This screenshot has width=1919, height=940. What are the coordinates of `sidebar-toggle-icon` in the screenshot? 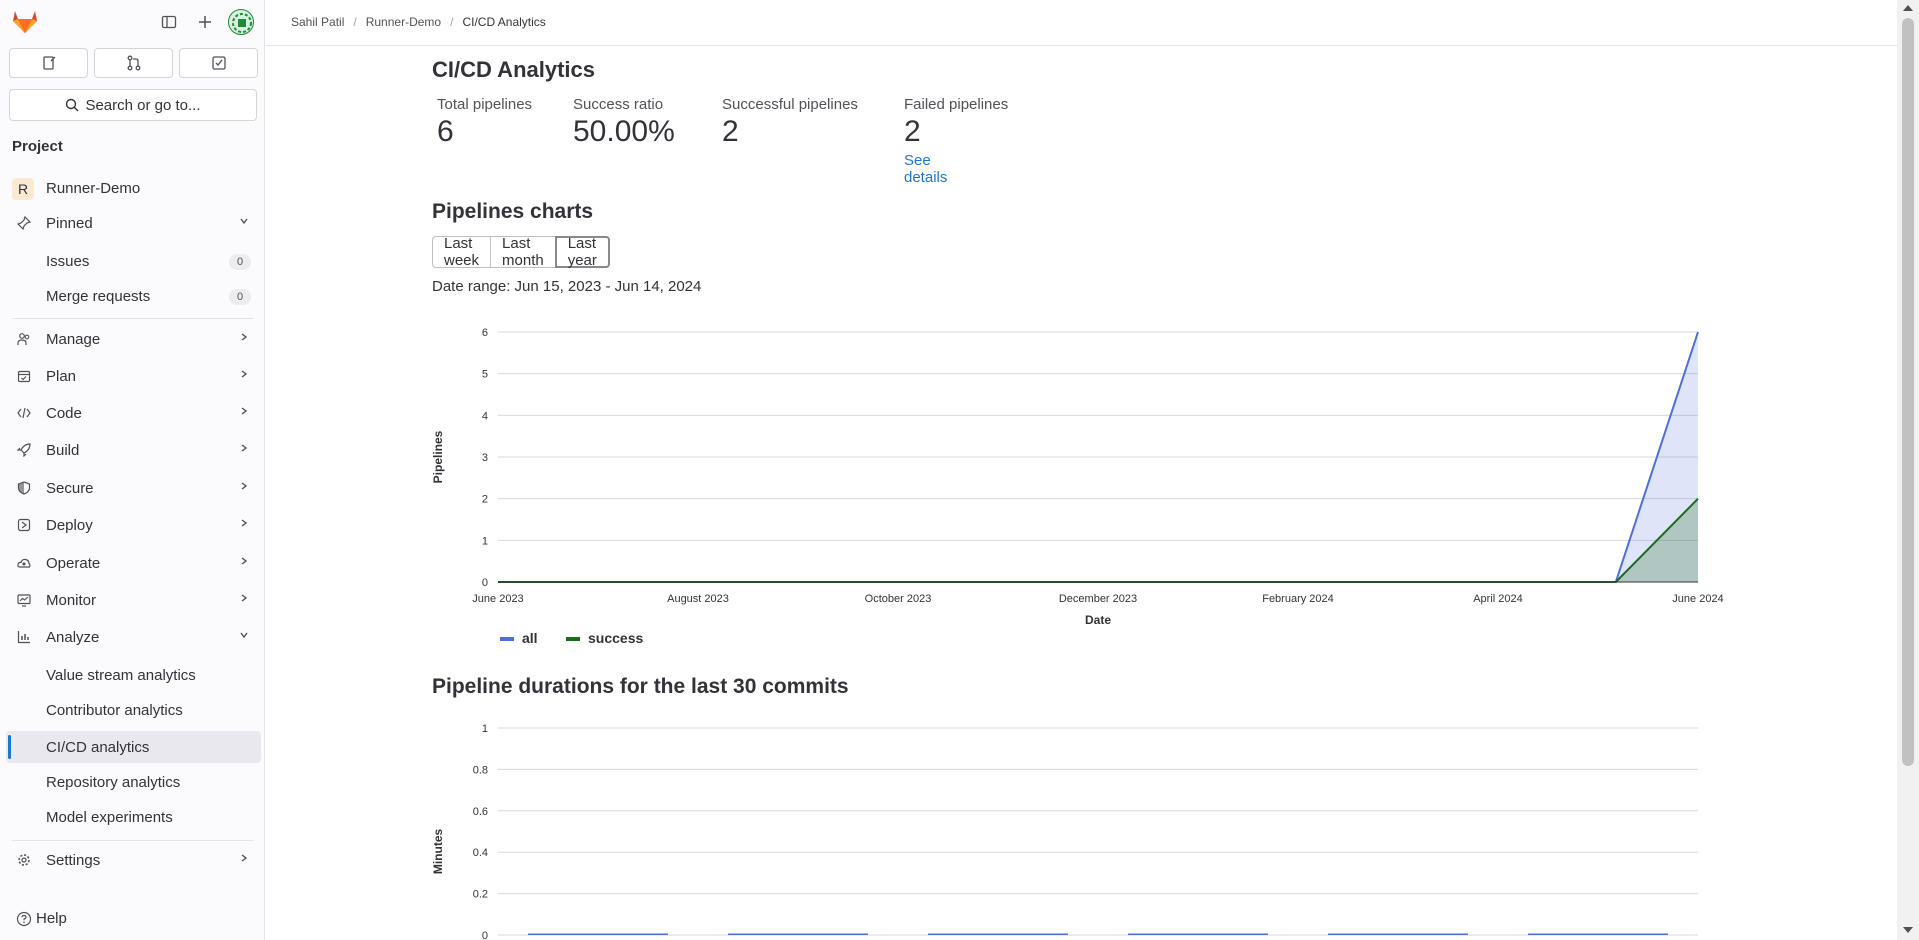 It's located at (169, 22).